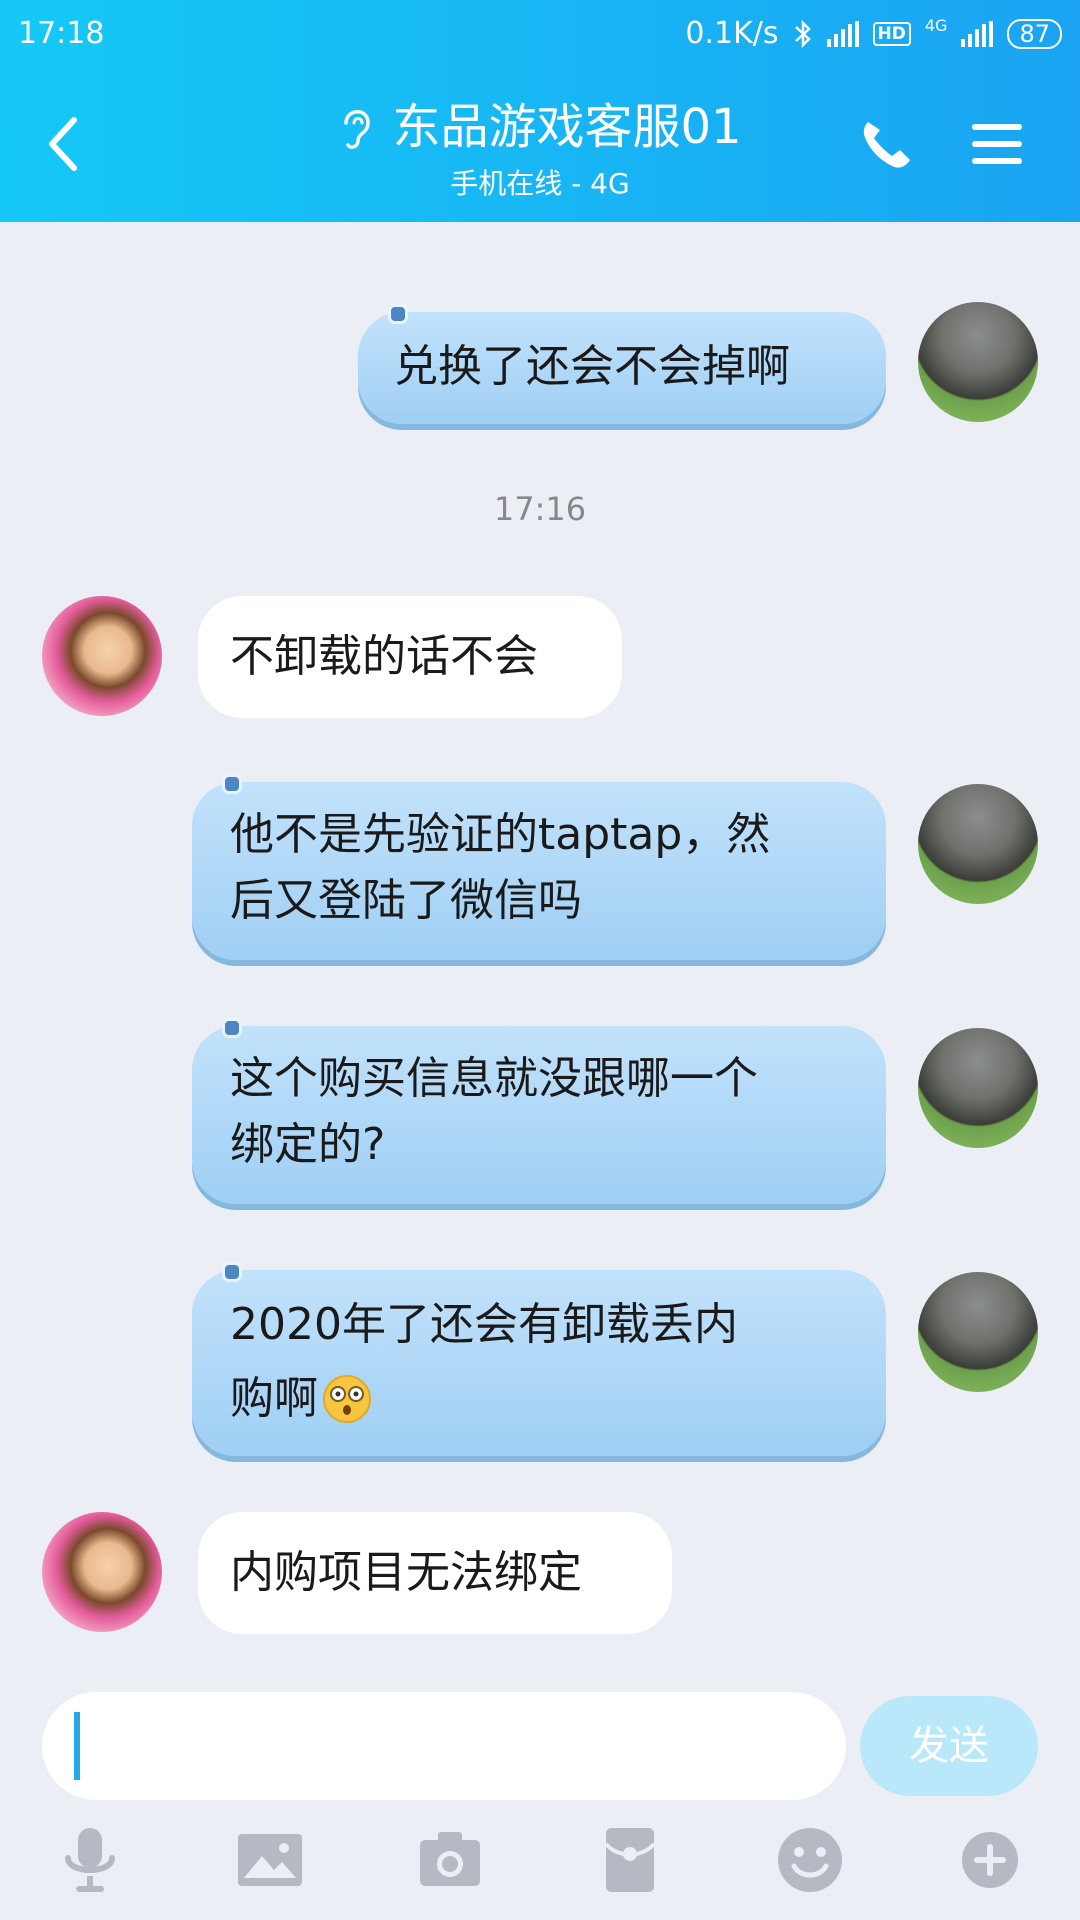 The image size is (1080, 1920). Describe the element at coordinates (977, 33) in the screenshot. I see `signal-4g-icon` at that location.